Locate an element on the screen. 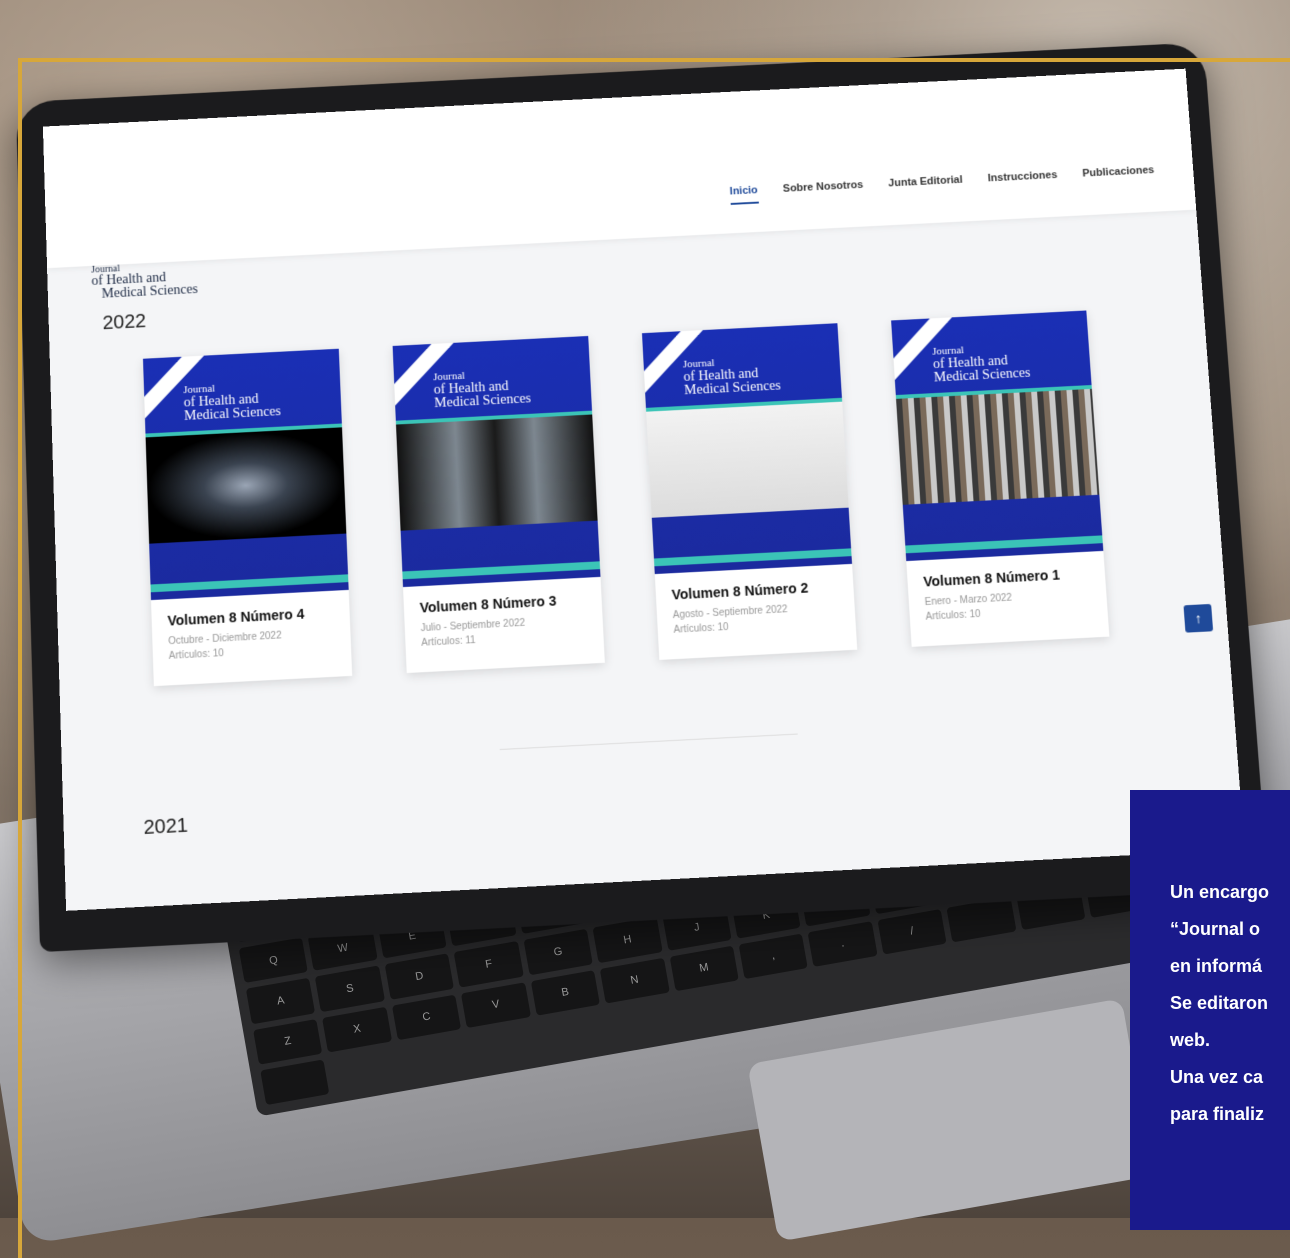  overlay-line: Una vez ca is located at coordinates (1217, 1077).